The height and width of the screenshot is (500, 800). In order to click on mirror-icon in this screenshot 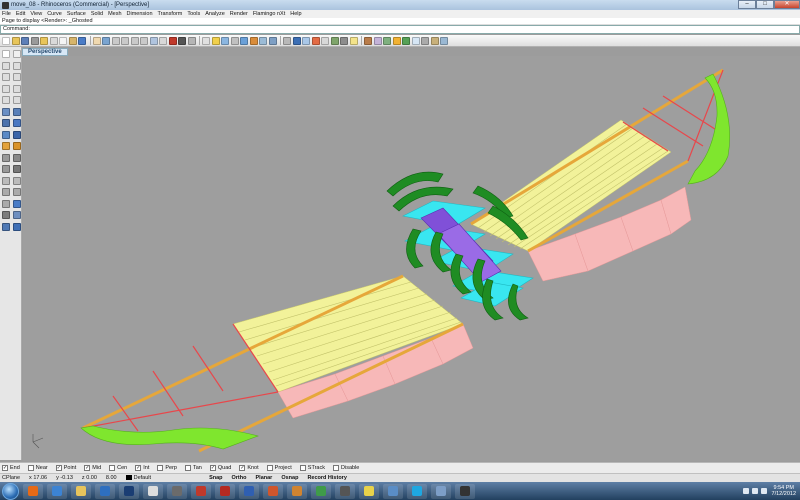, I will do `click(6, 203)`.